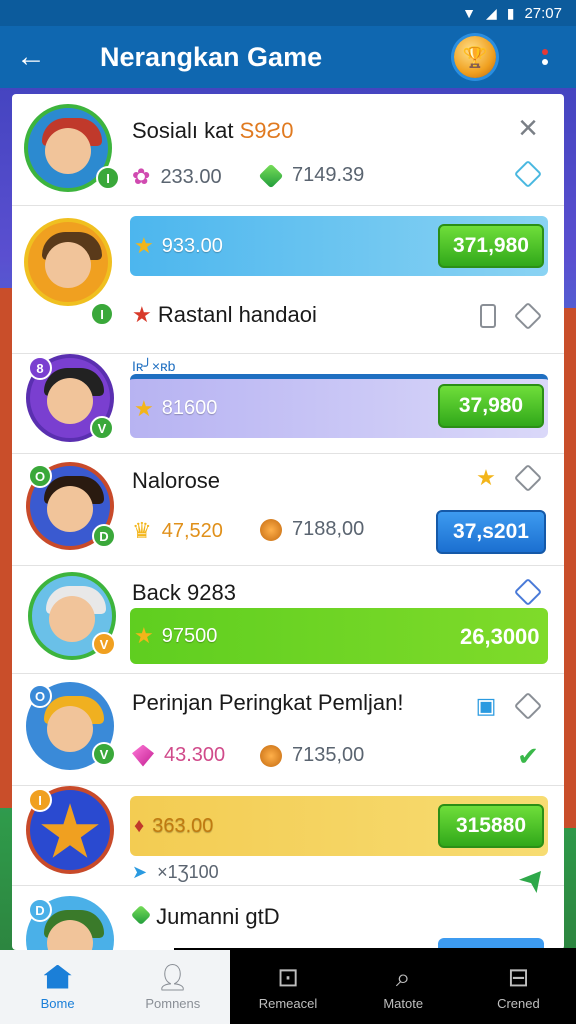  Describe the element at coordinates (491, 12) in the screenshot. I see `signal-icon: ◢` at that location.